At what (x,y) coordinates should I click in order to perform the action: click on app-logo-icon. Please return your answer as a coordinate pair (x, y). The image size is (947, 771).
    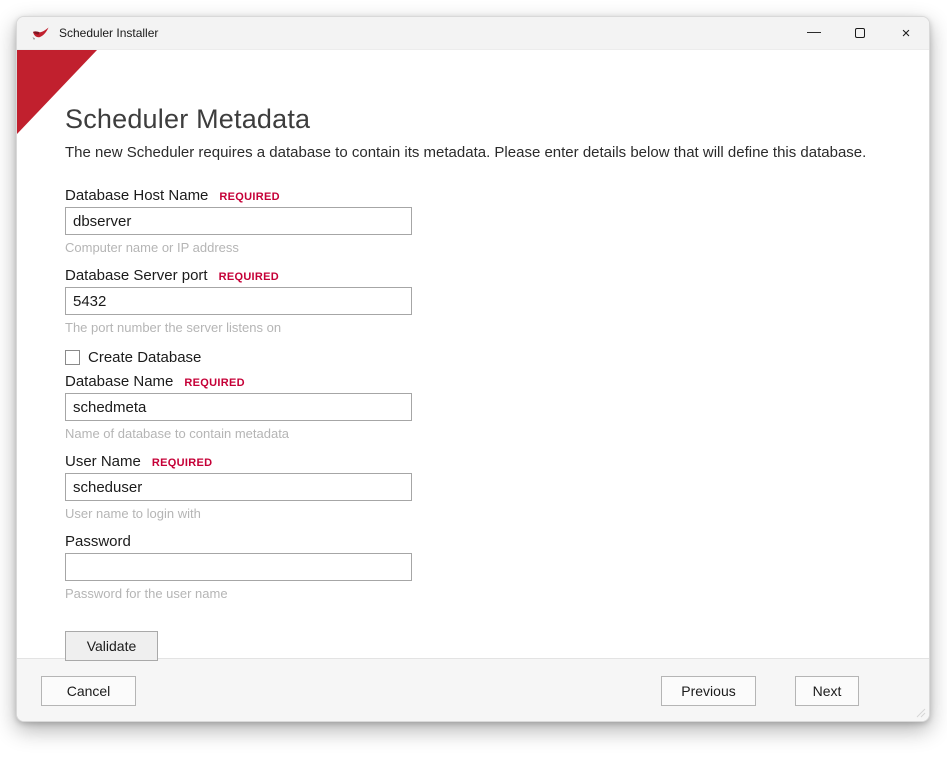
    Looking at the image, I should click on (40, 33).